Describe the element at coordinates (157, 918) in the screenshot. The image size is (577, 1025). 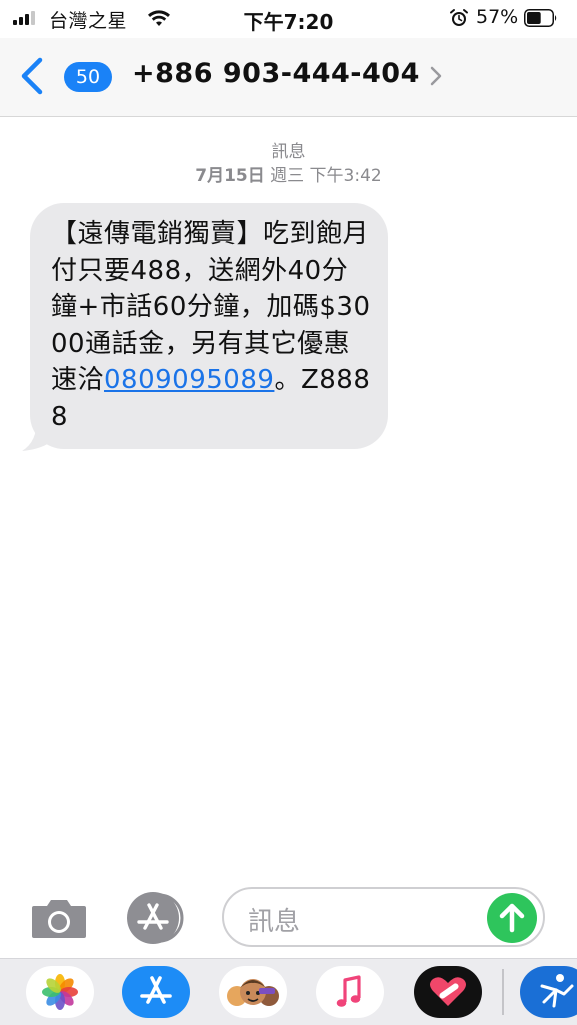
I see `app-store-icon` at that location.